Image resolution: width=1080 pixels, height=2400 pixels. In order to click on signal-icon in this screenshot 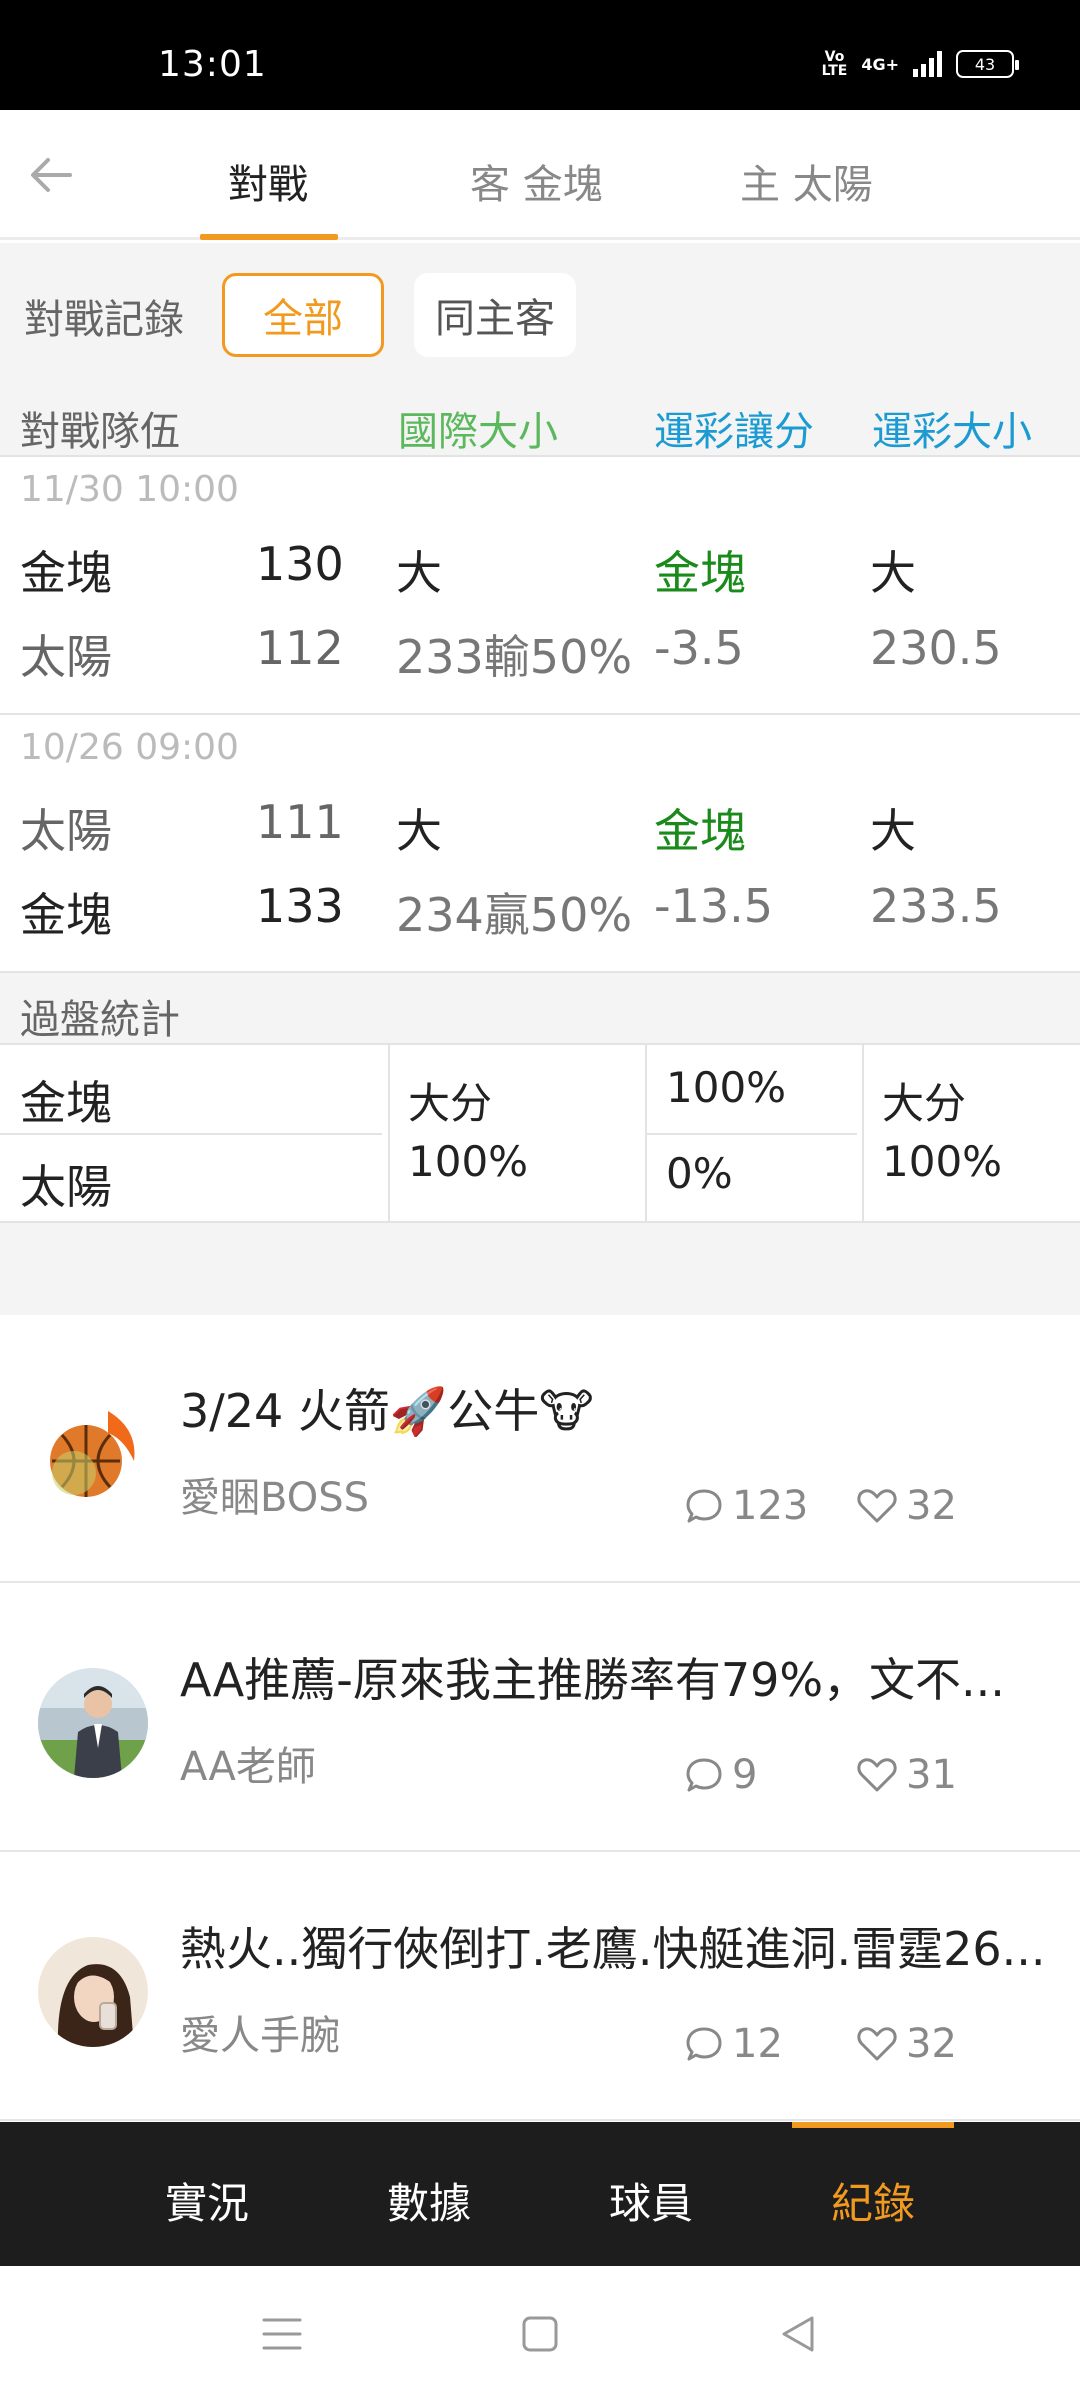, I will do `click(927, 64)`.